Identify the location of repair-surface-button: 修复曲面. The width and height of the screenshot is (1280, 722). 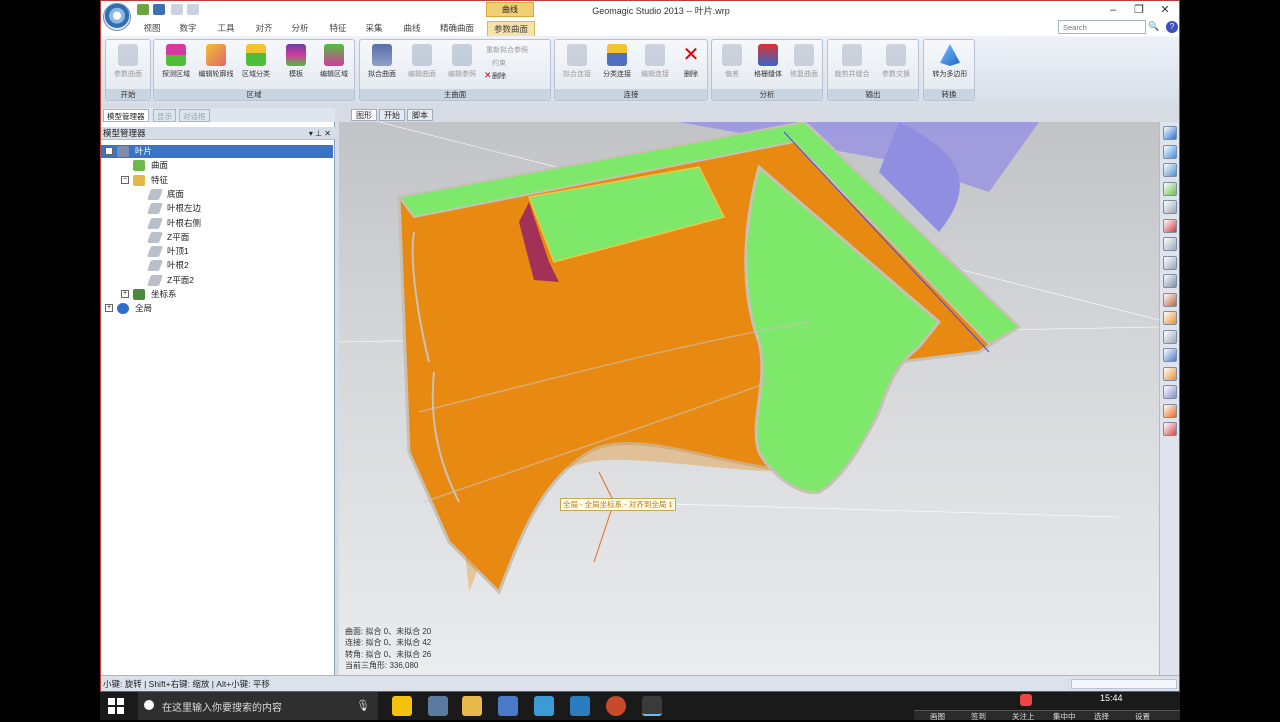
(804, 66).